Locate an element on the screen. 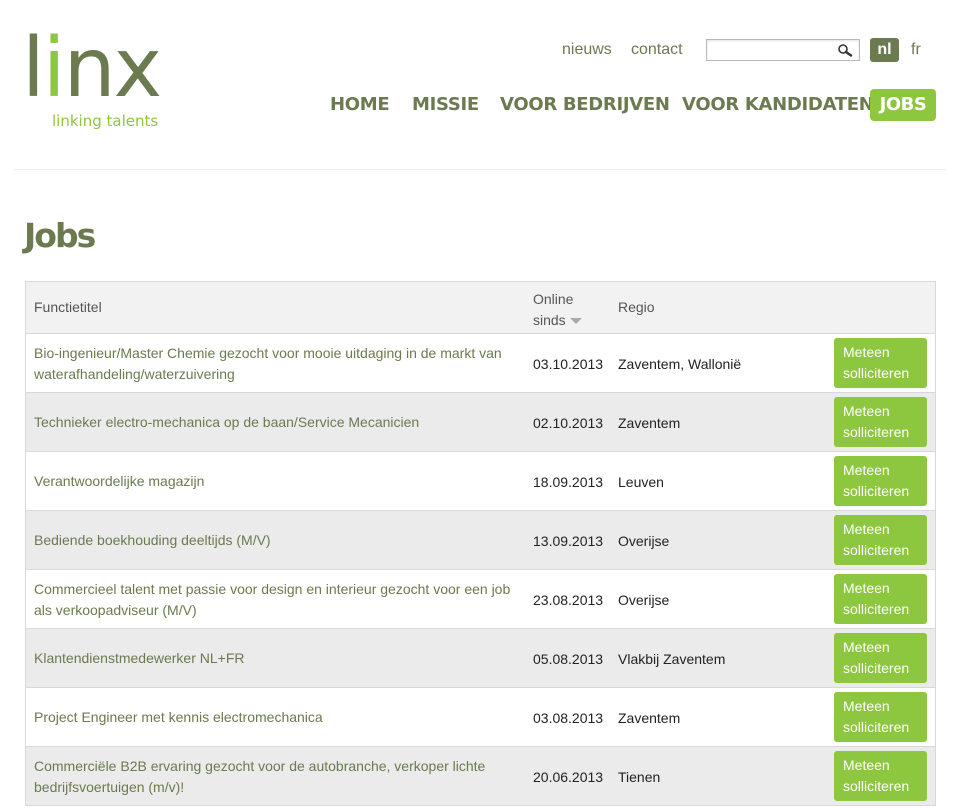 The height and width of the screenshot is (808, 960). language-nl-button: nl is located at coordinates (884, 50).